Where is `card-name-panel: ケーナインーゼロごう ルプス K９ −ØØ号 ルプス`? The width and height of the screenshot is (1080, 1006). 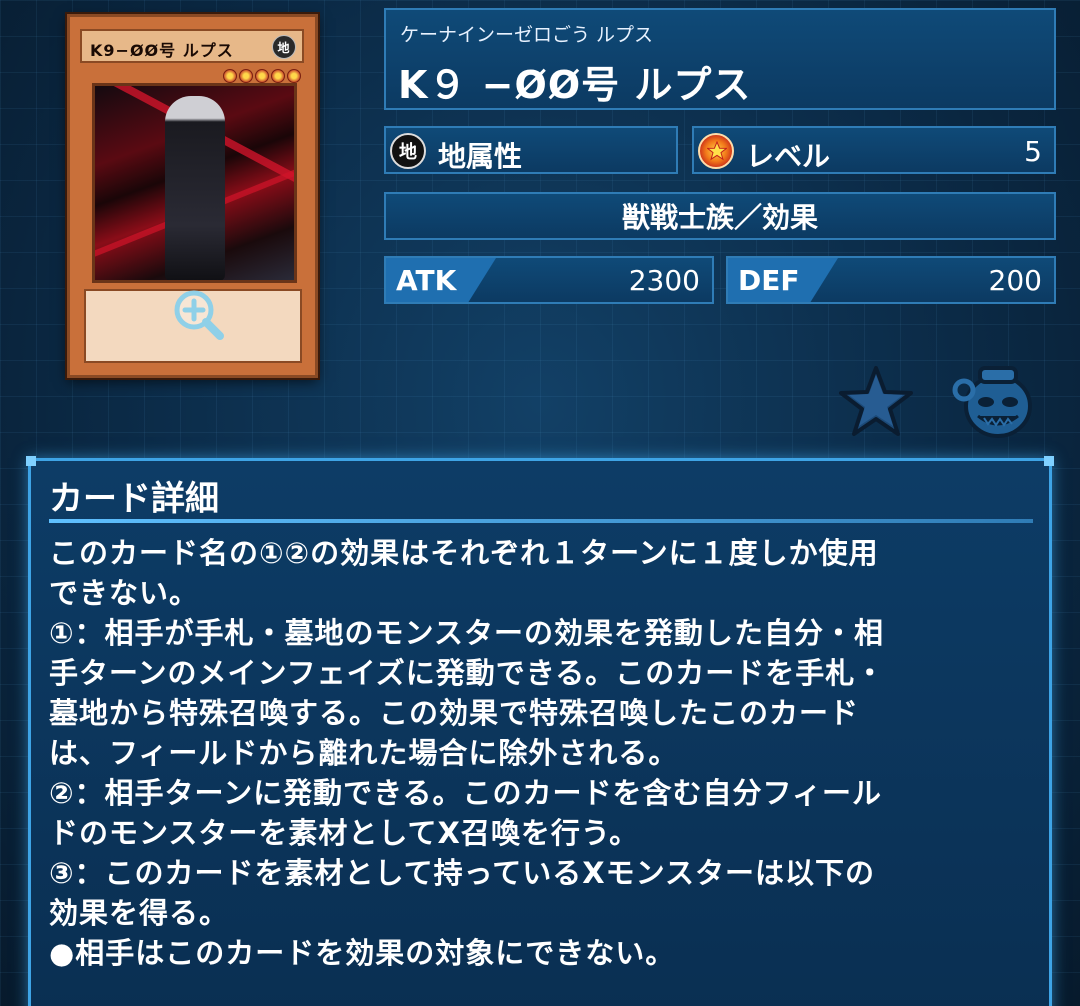 card-name-panel: ケーナインーゼロごう ルプス K９ −ØØ号 ルプス is located at coordinates (720, 59).